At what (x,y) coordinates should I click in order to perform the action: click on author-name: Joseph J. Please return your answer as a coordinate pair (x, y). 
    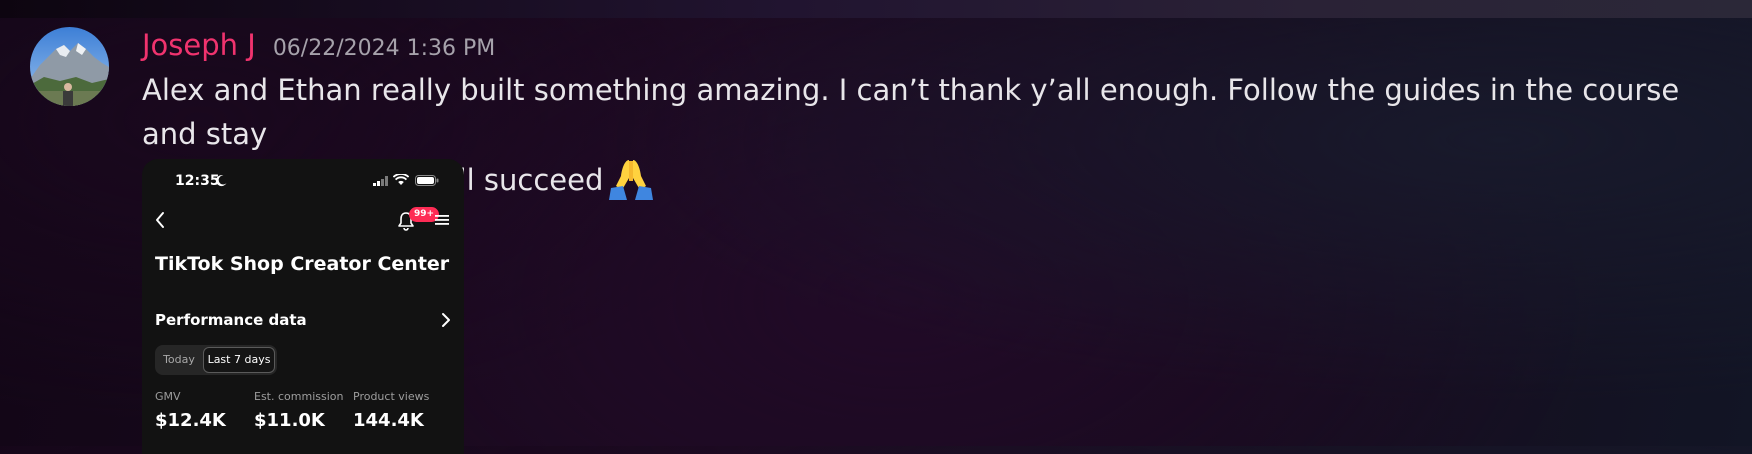
    Looking at the image, I should click on (199, 45).